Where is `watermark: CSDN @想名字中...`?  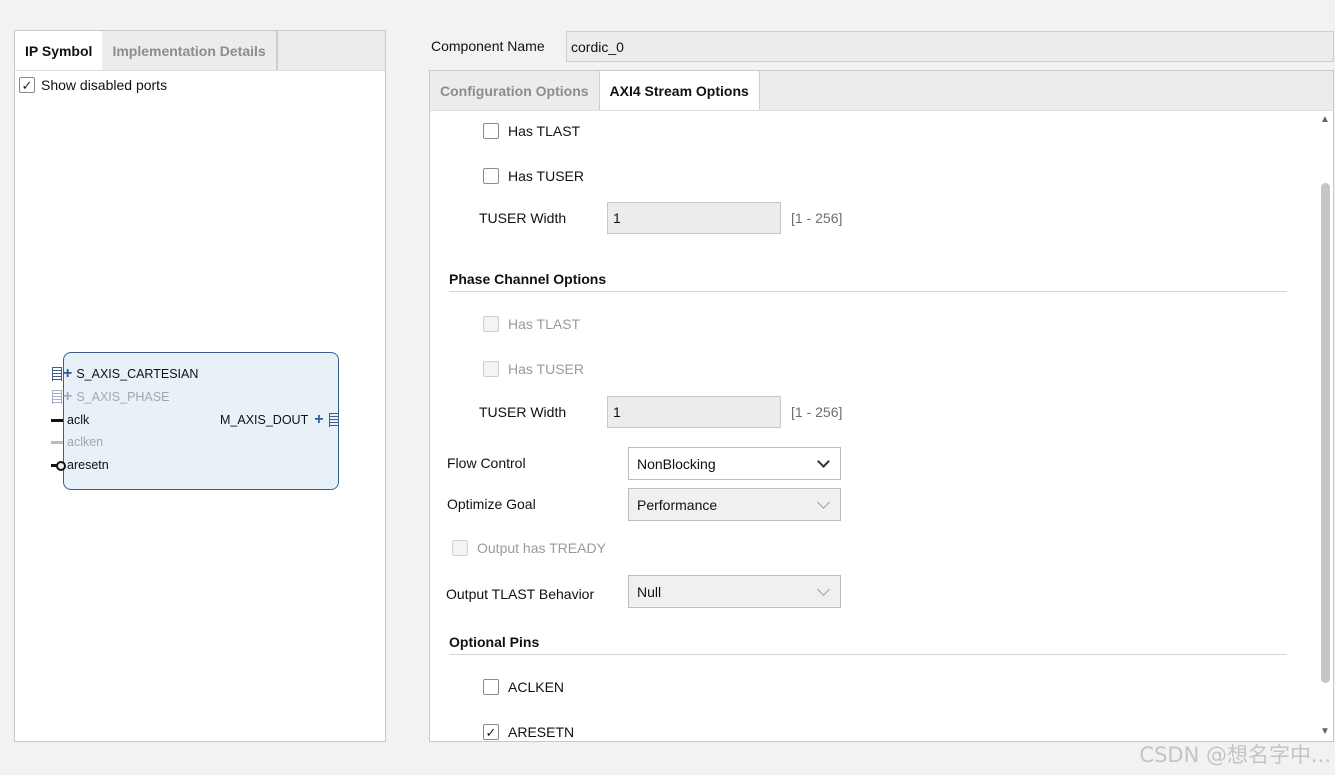 watermark: CSDN @想名字中... is located at coordinates (1235, 755).